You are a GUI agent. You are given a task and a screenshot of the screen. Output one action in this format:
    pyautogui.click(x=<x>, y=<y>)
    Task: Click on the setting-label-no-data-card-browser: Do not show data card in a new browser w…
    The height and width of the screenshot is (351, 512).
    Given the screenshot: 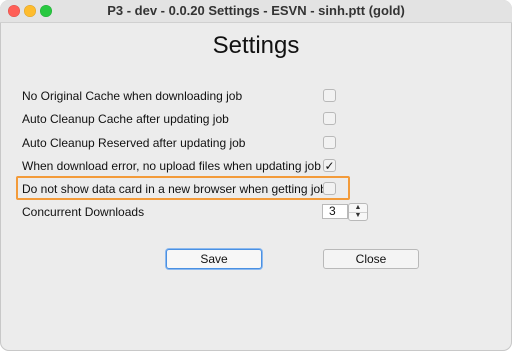 What is the action you would take?
    pyautogui.click(x=174, y=189)
    